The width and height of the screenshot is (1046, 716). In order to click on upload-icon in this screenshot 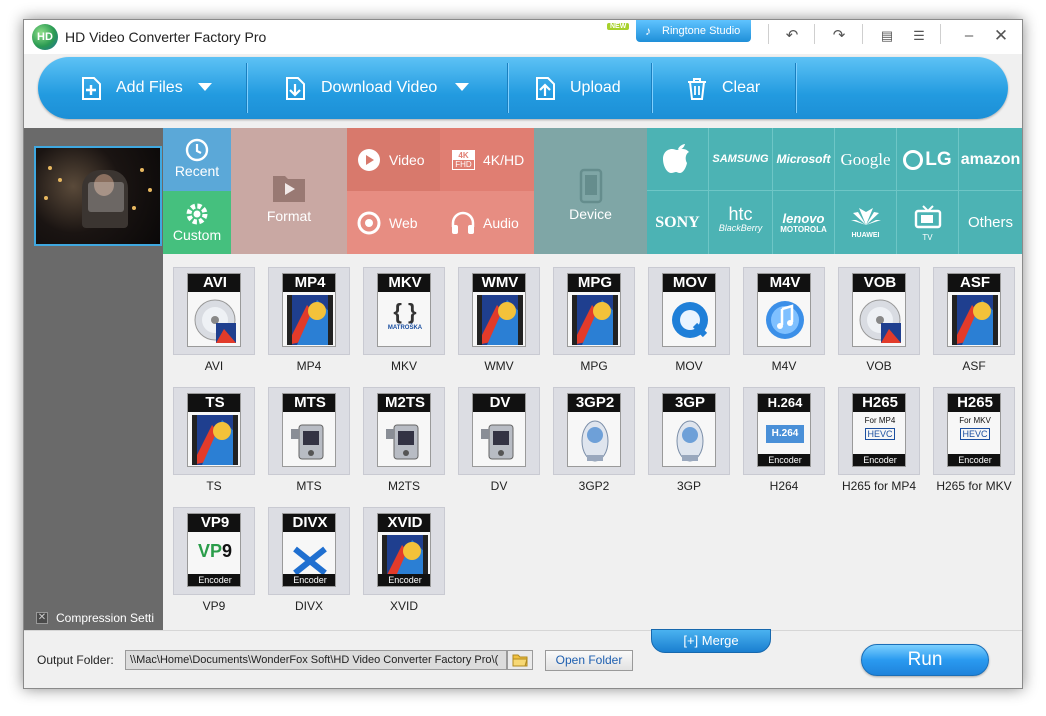, I will do `click(545, 88)`.